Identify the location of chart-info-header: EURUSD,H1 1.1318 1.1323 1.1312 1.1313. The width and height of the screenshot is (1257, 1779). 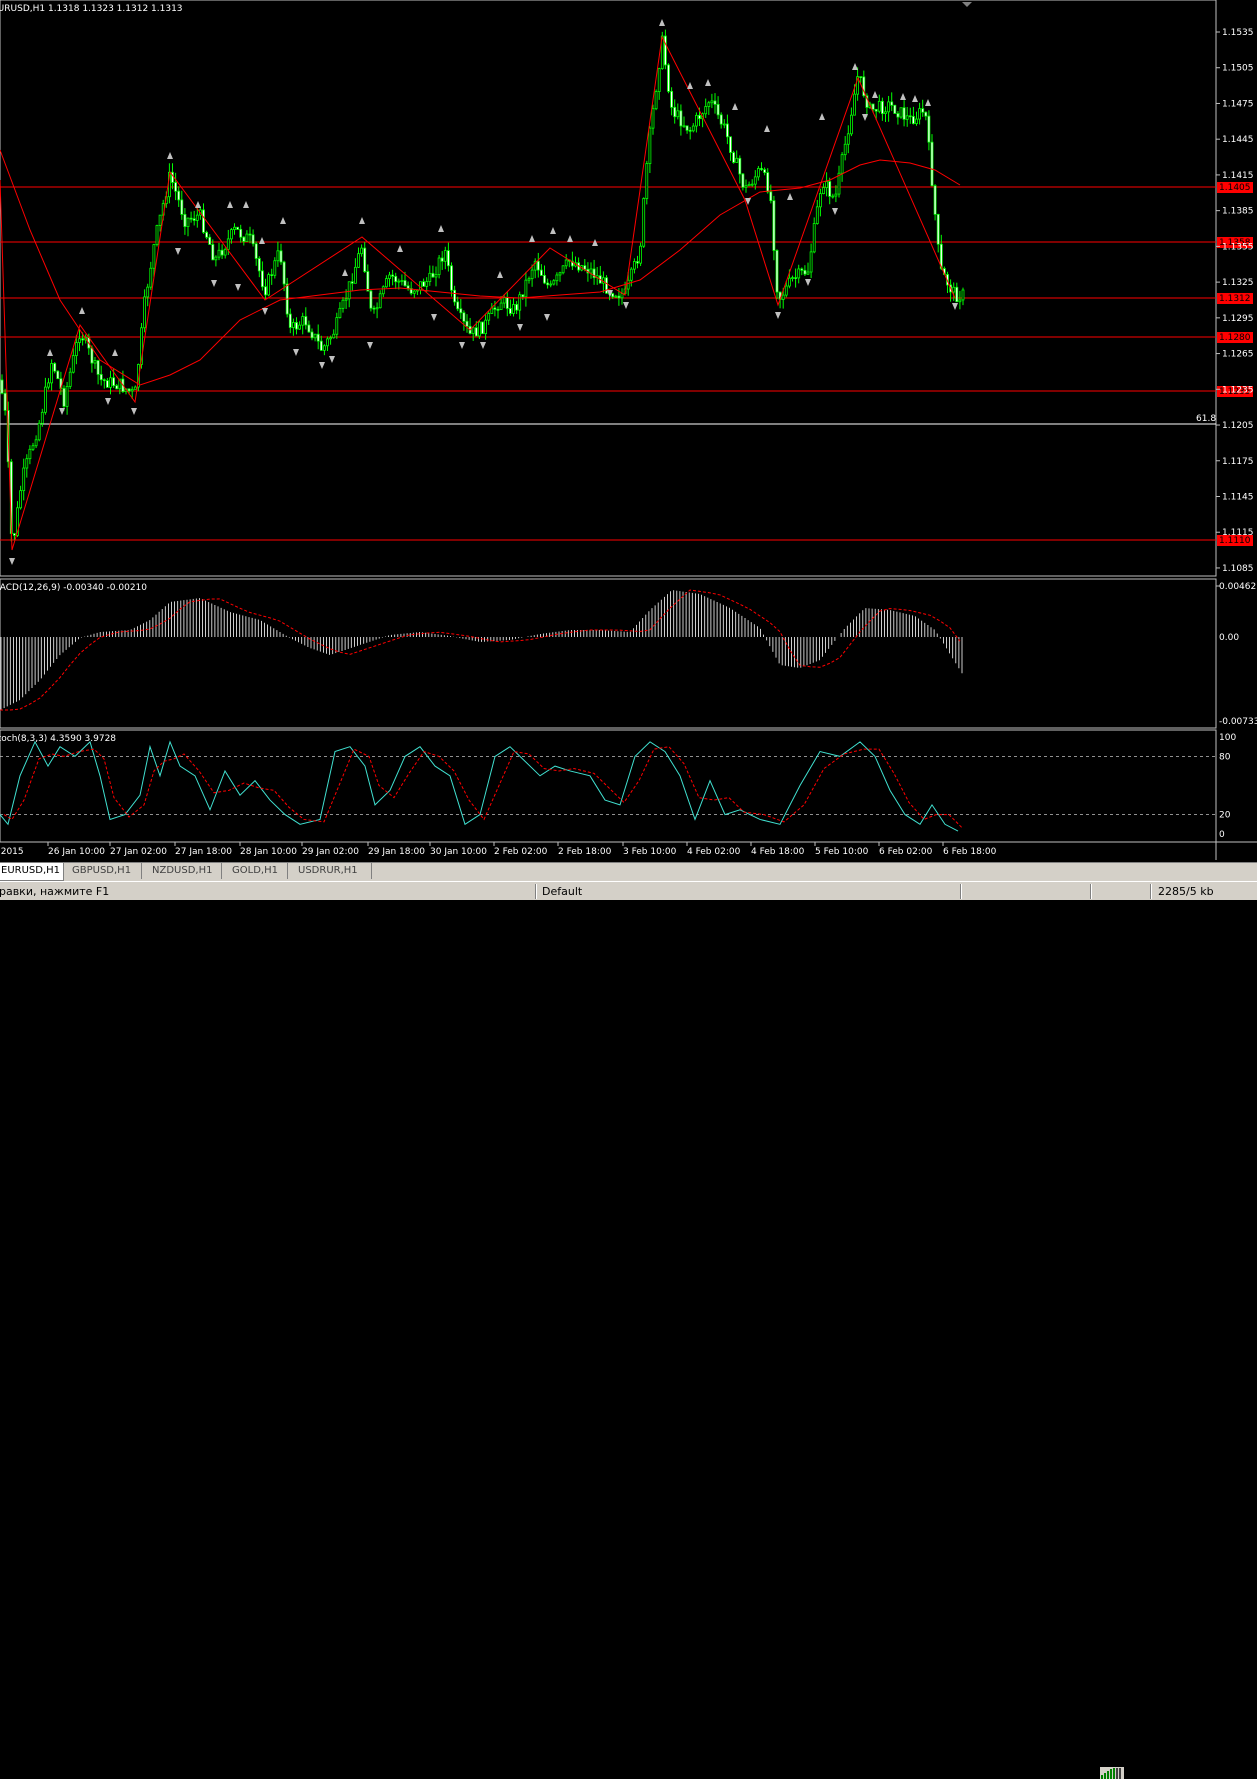
(91, 9).